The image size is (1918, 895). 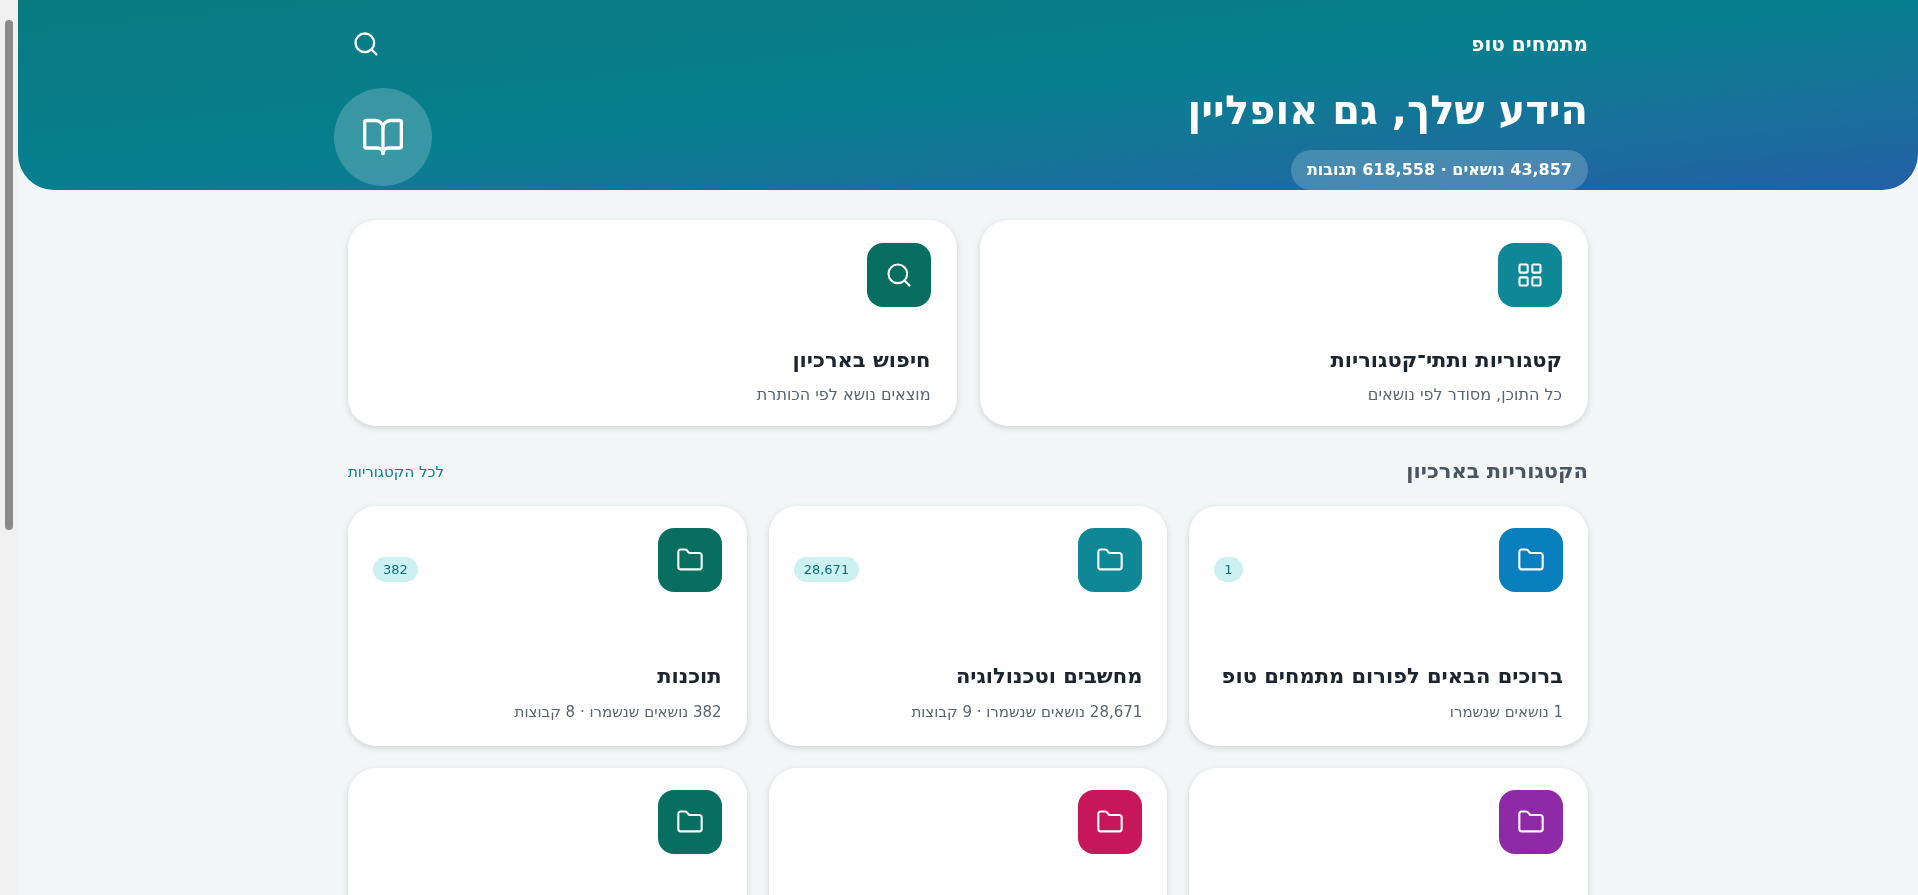 I want to click on category-title: תוכנות, so click(x=689, y=676).